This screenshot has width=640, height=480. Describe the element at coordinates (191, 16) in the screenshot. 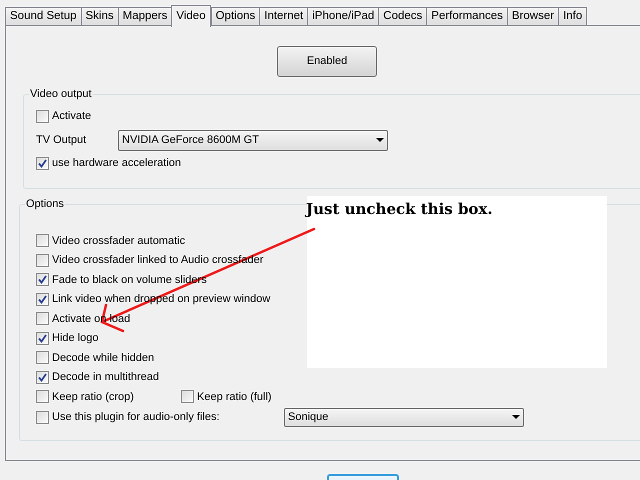

I see `tab: Video` at that location.